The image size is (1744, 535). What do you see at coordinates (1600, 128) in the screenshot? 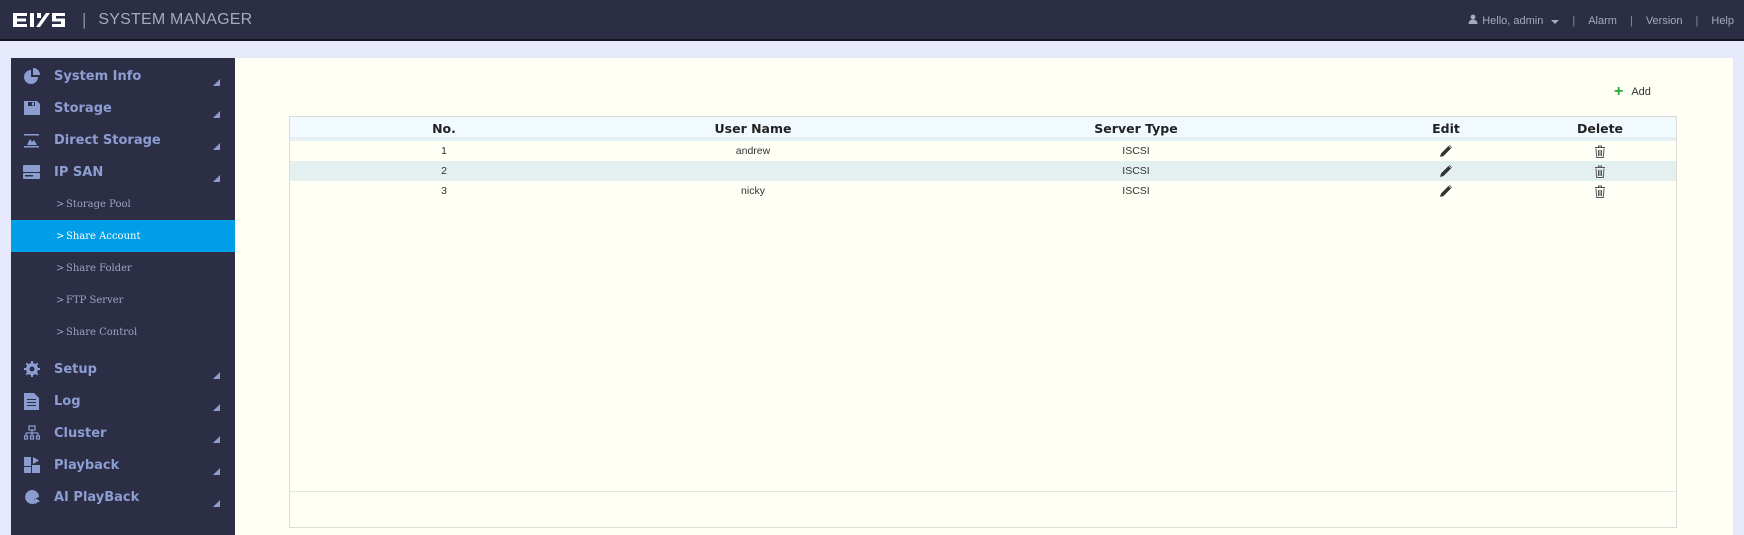
I see `column-header-delete: Delete` at bounding box center [1600, 128].